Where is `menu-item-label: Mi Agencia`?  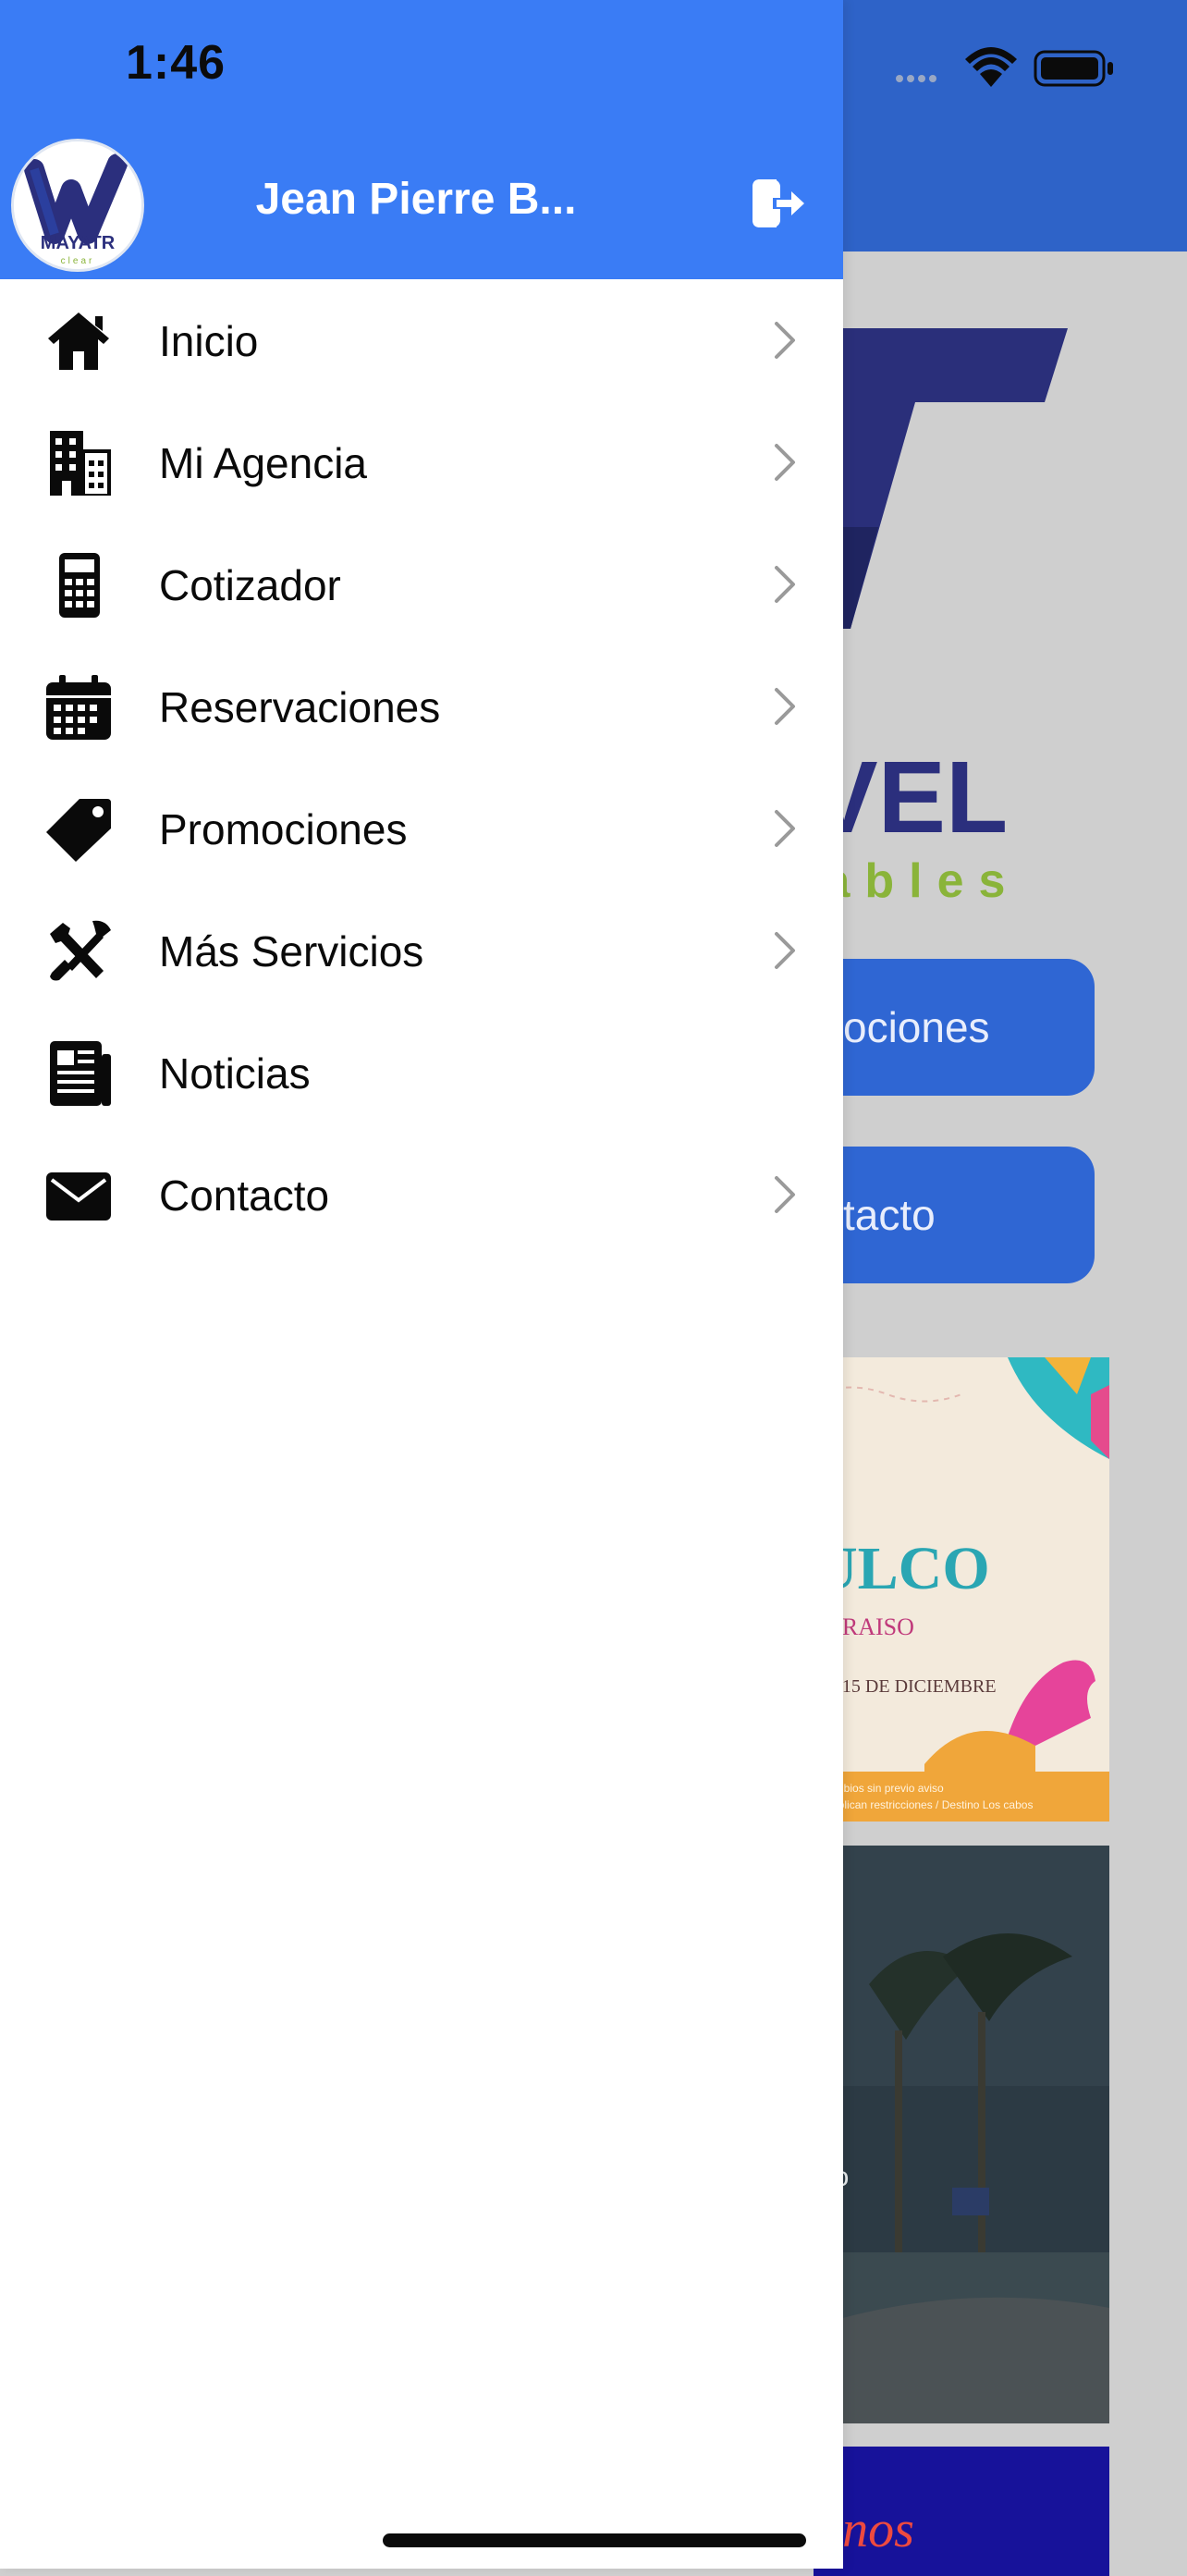
menu-item-label: Mi Agencia is located at coordinates (263, 463).